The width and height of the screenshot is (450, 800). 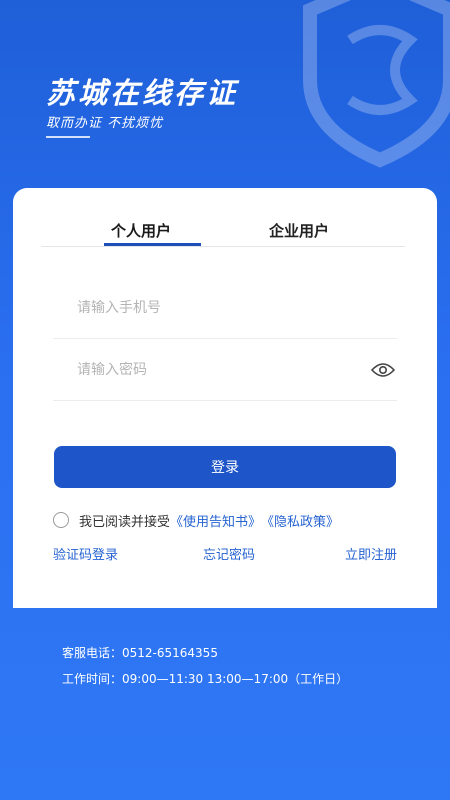 I want to click on agreement-row: 我已阅读并接受 《使用告知书》 《隐私政策》, so click(x=196, y=520).